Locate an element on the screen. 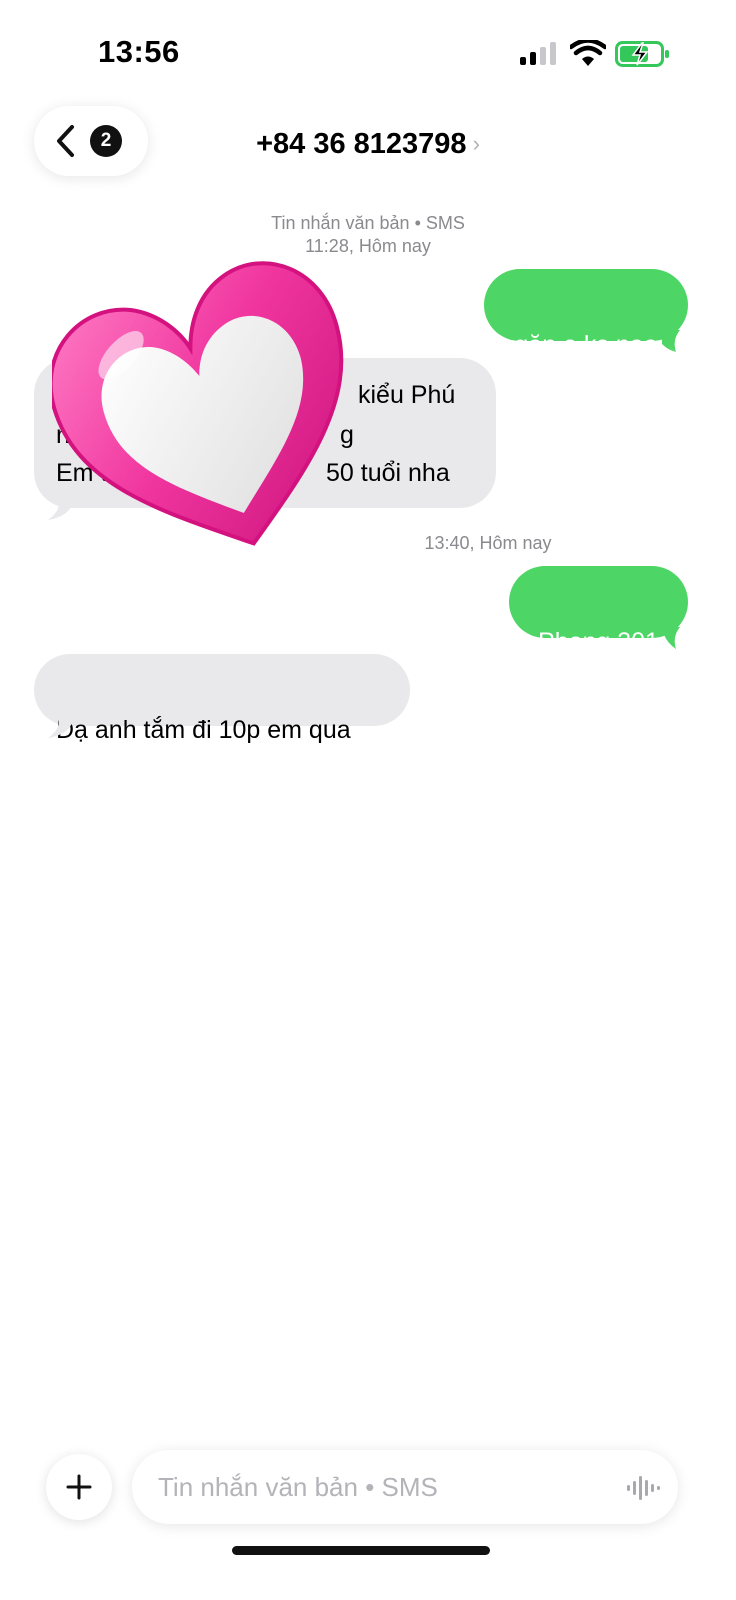  plus-icon is located at coordinates (79, 1487).